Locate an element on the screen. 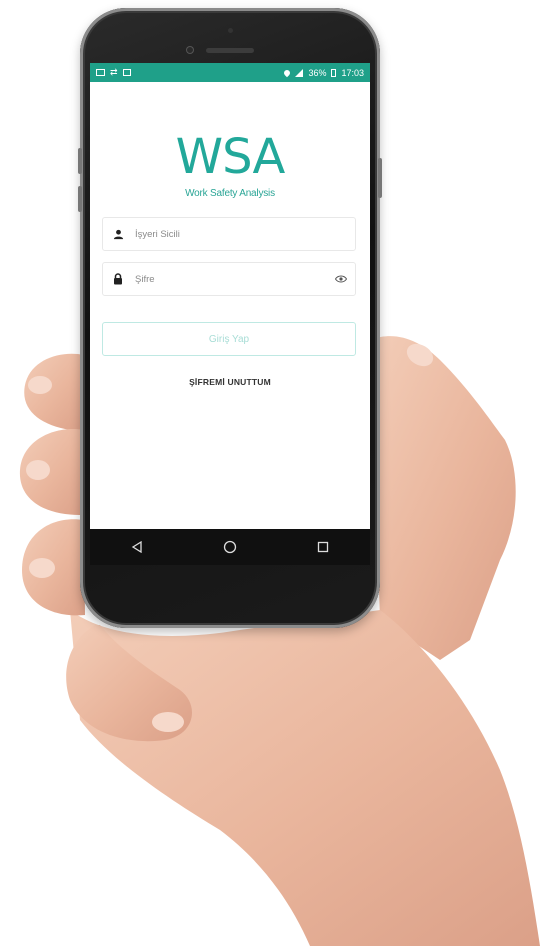 This screenshot has width=560, height=946. recents-icon is located at coordinates (323, 547).